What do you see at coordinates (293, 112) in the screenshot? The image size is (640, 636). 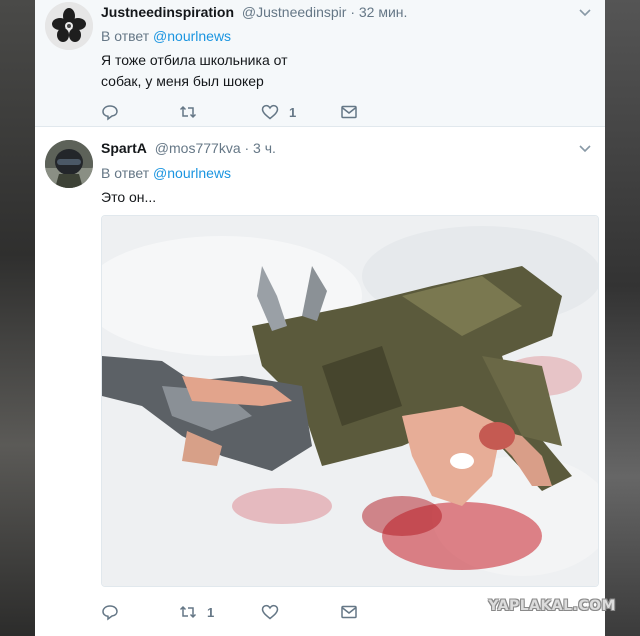 I see `like-count: 1` at bounding box center [293, 112].